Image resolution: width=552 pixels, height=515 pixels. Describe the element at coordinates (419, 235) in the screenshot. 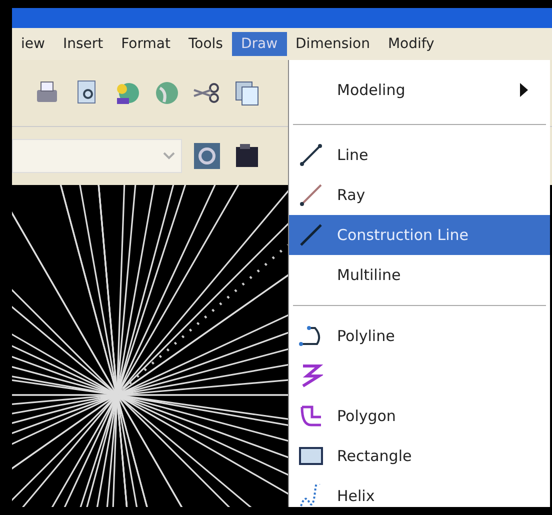

I see `menu-item: Construction Line` at that location.